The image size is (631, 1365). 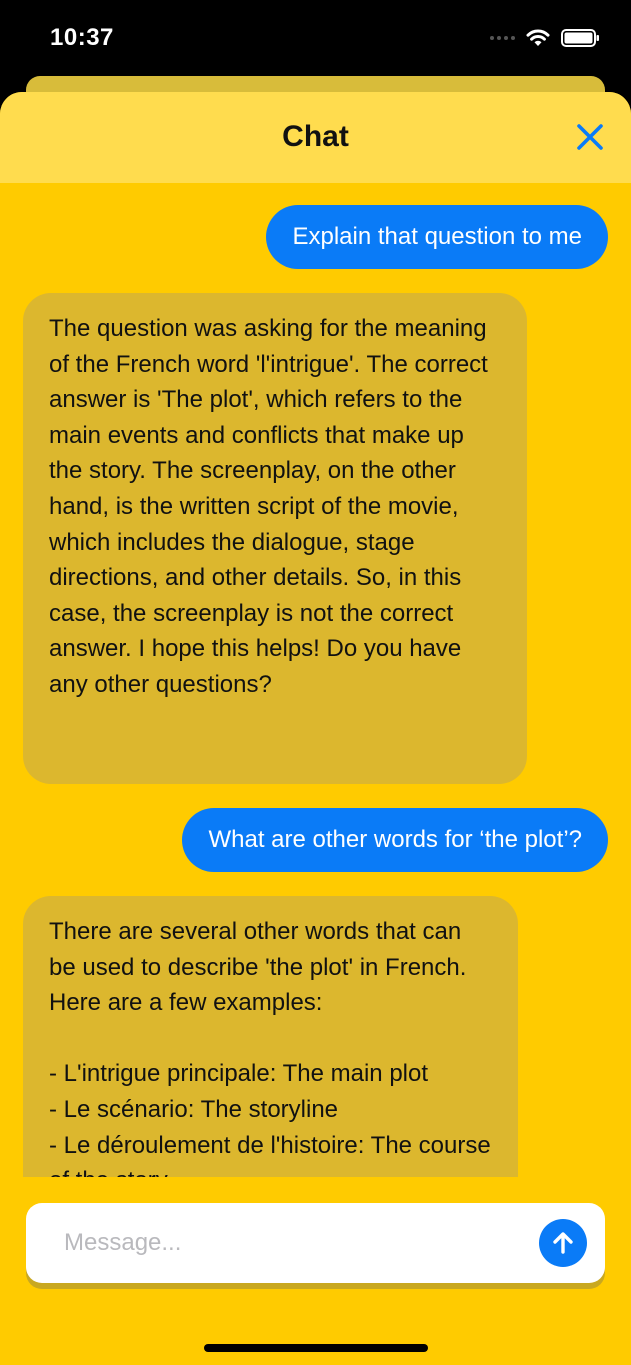 I want to click on status-time: 10:37, so click(x=82, y=37).